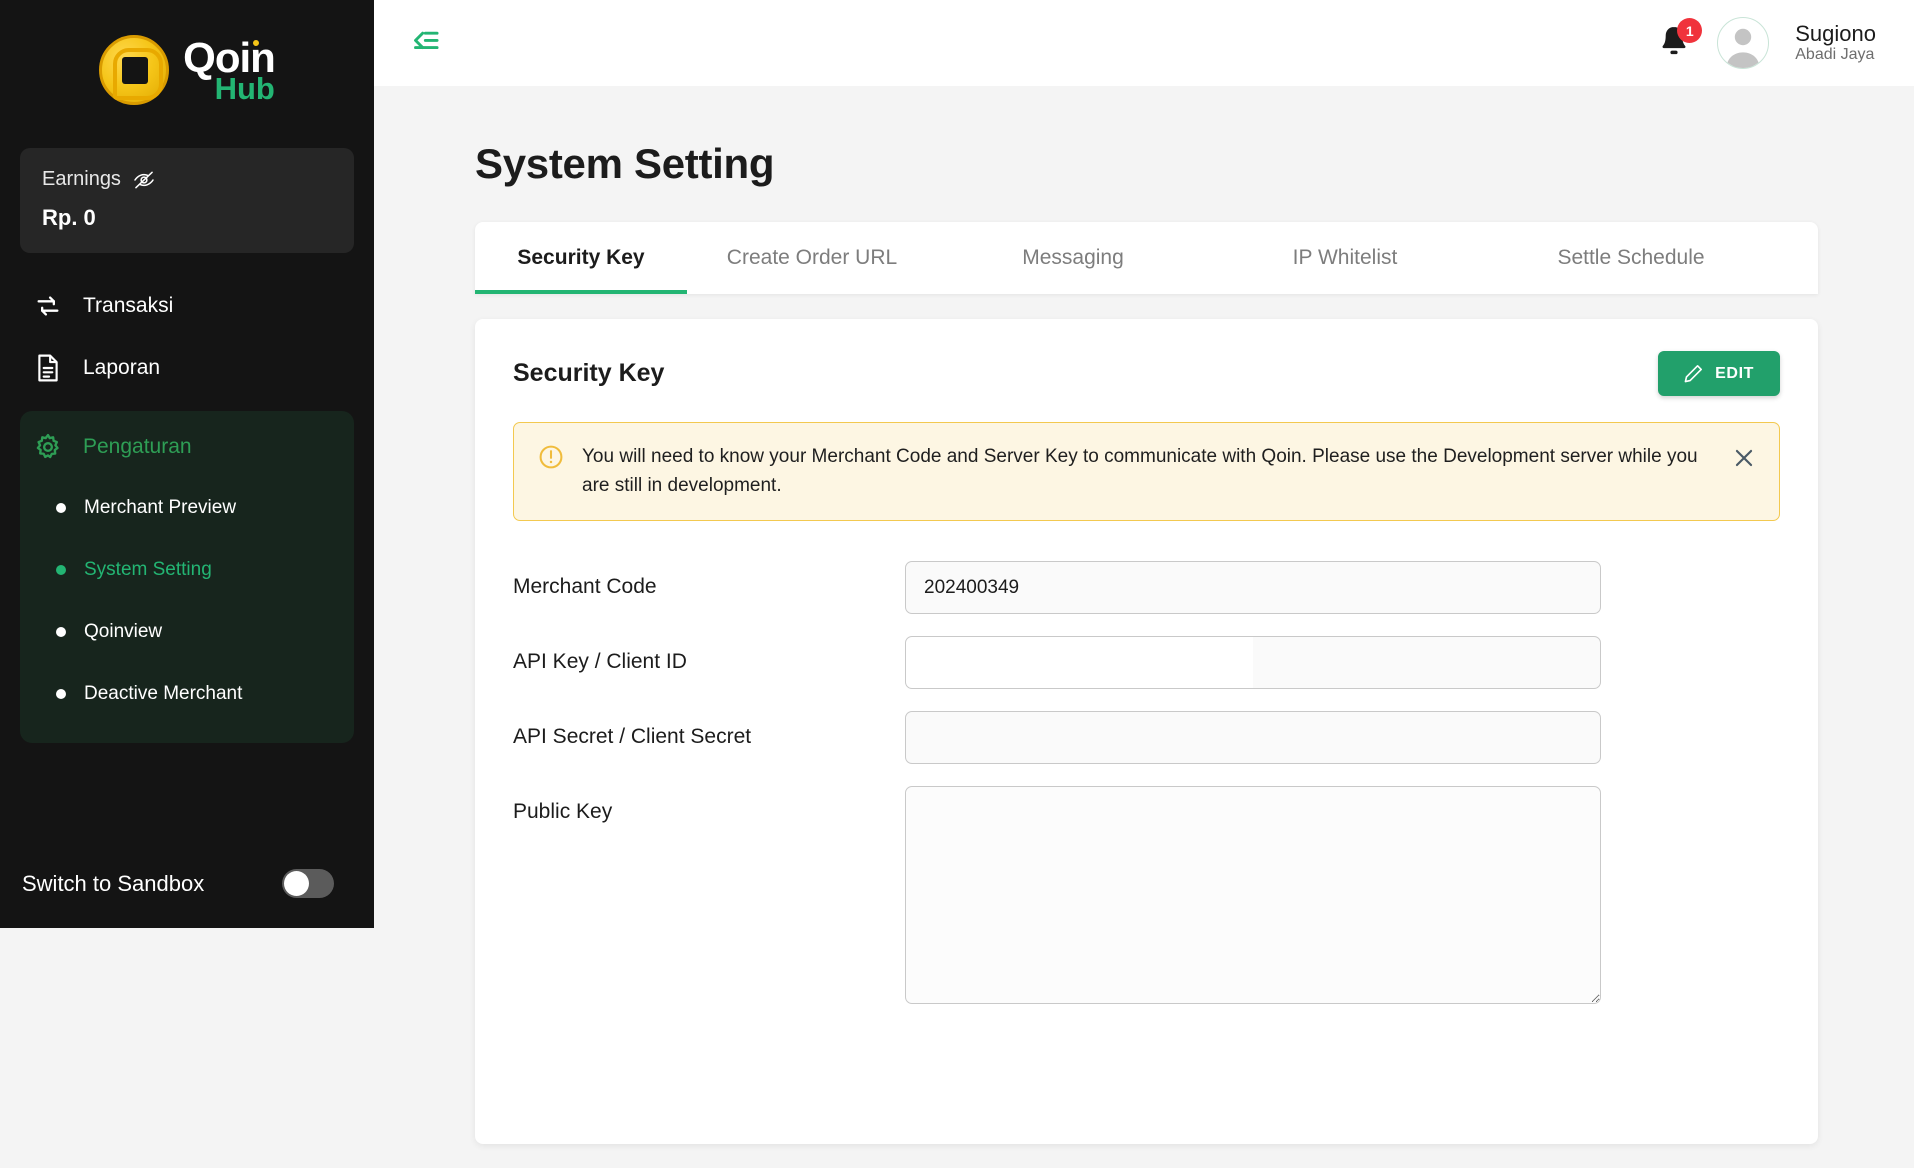  Describe the element at coordinates (69, 217) in the screenshot. I see `earnings-value: Rp. 0` at that location.